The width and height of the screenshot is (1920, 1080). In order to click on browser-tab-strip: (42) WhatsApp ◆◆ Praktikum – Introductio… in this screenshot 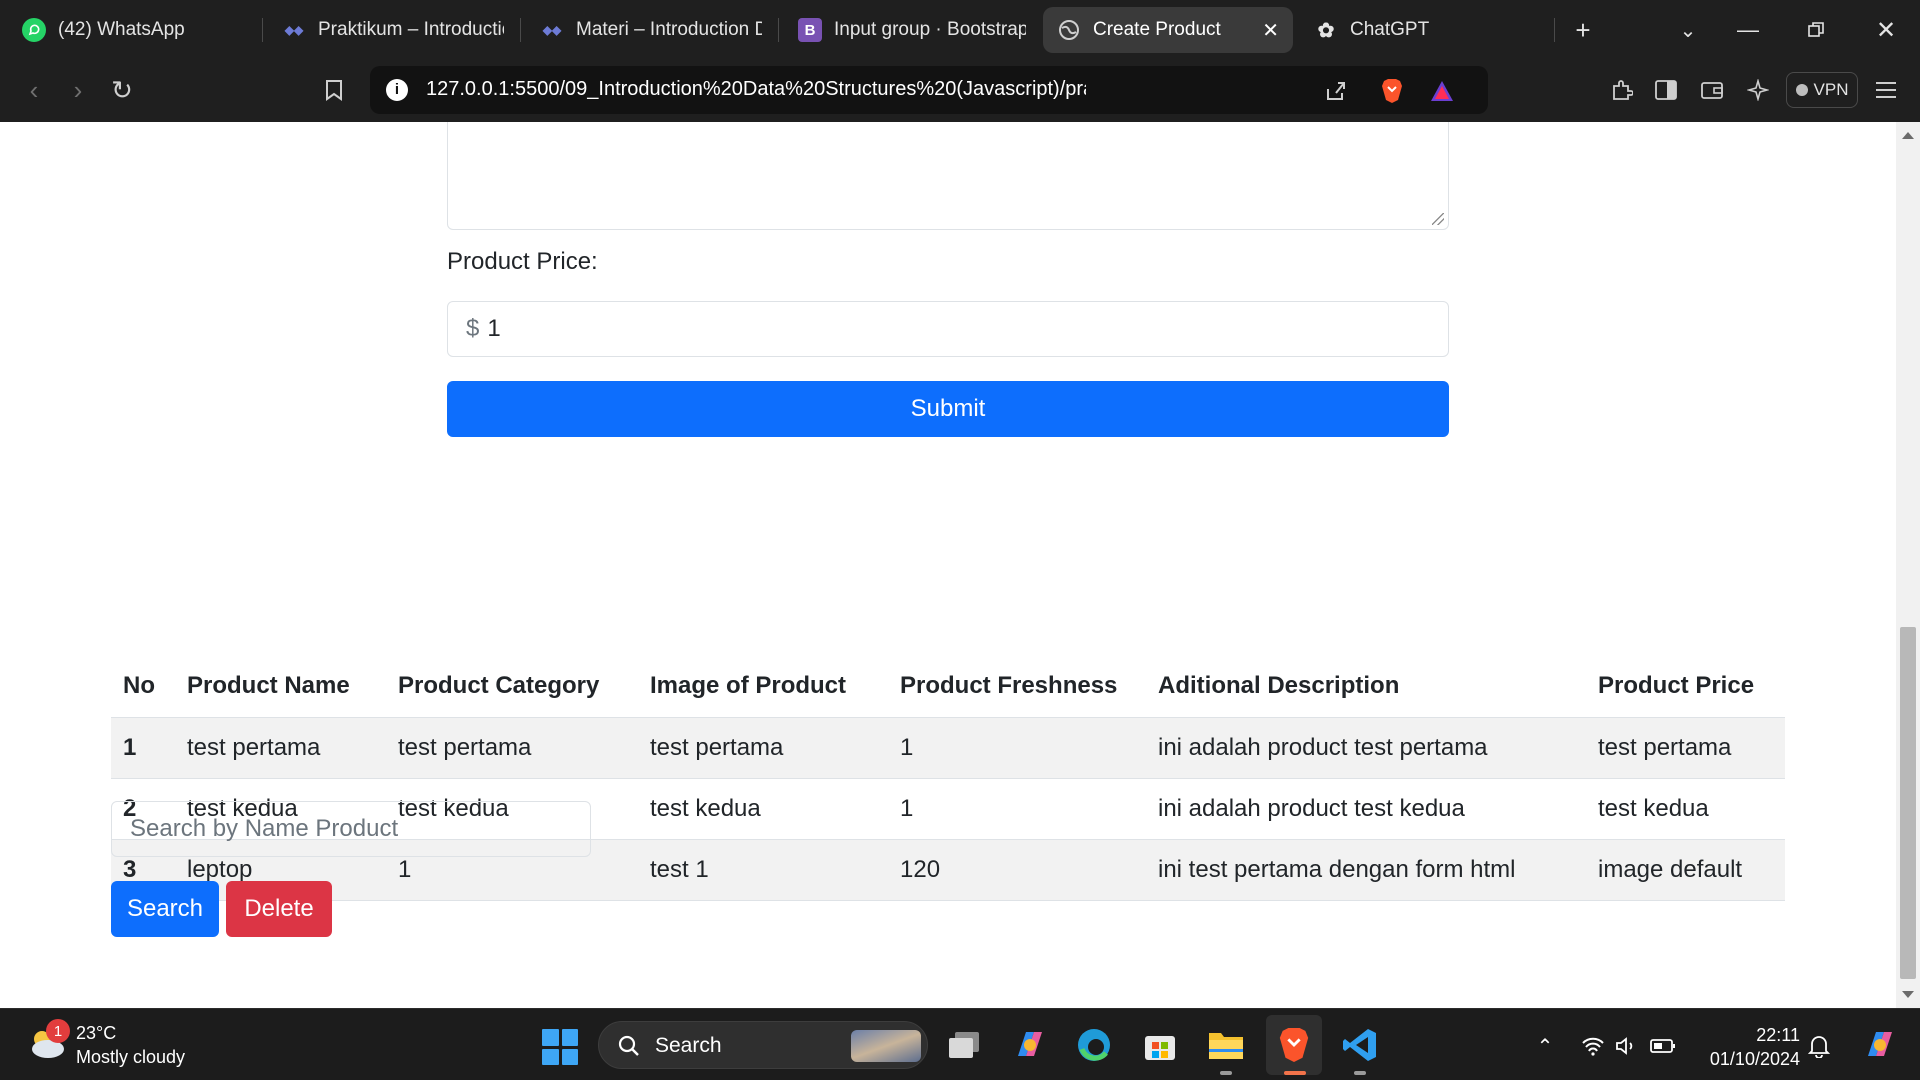, I will do `click(960, 29)`.